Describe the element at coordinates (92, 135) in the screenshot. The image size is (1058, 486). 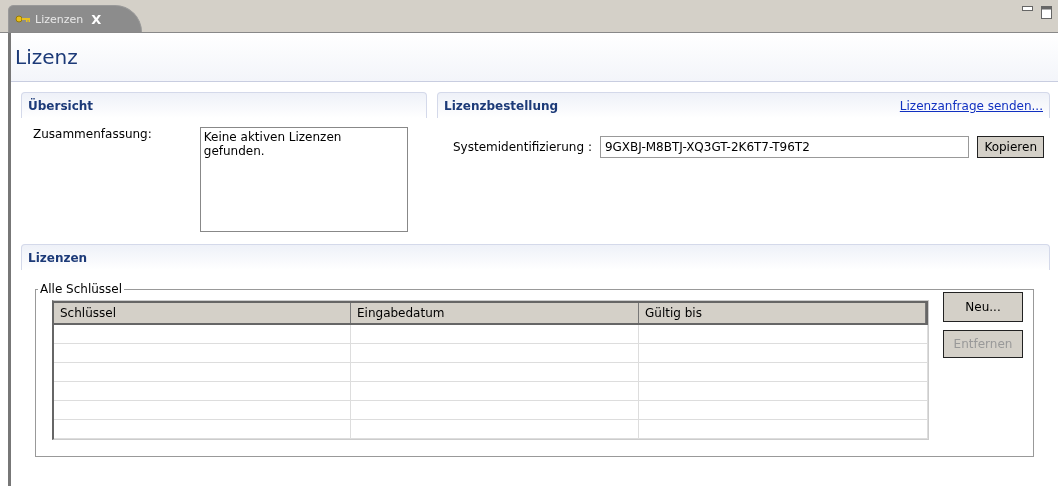
I see `summary-label: Zusammenfassung:` at that location.